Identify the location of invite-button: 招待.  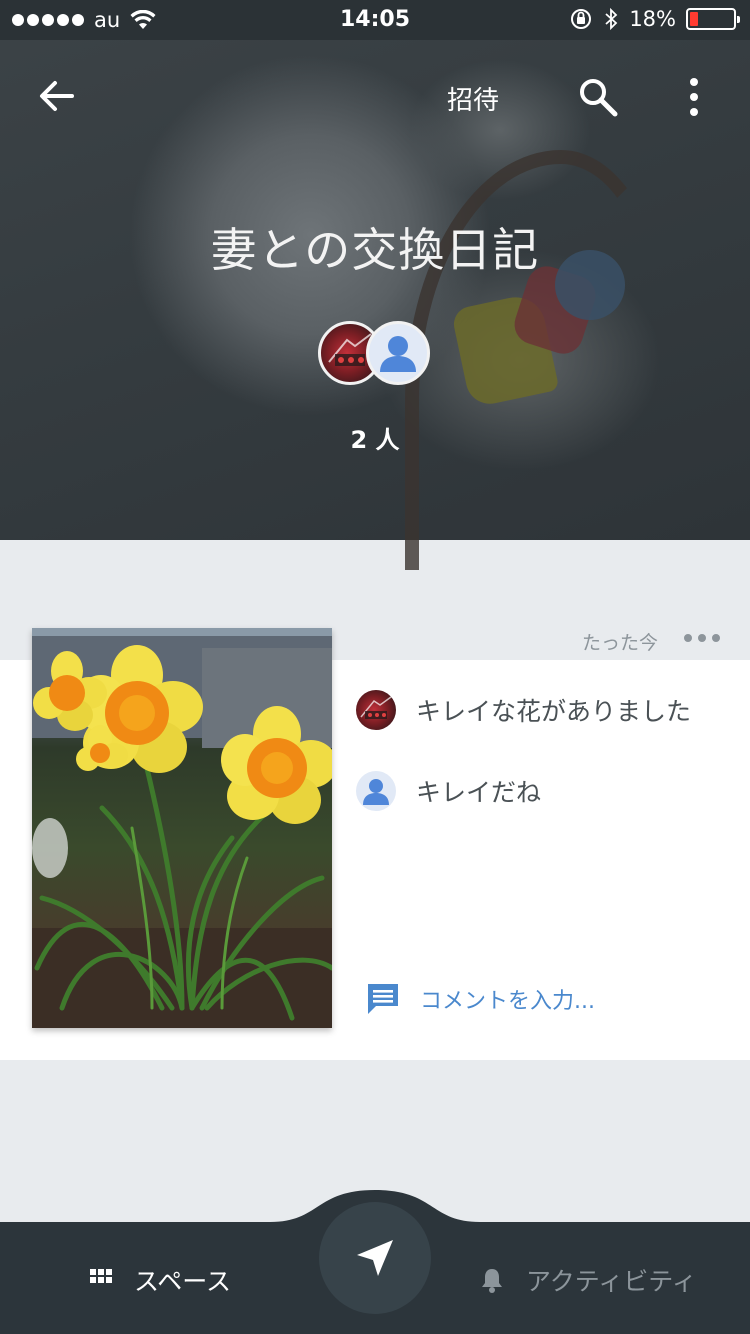
(473, 98).